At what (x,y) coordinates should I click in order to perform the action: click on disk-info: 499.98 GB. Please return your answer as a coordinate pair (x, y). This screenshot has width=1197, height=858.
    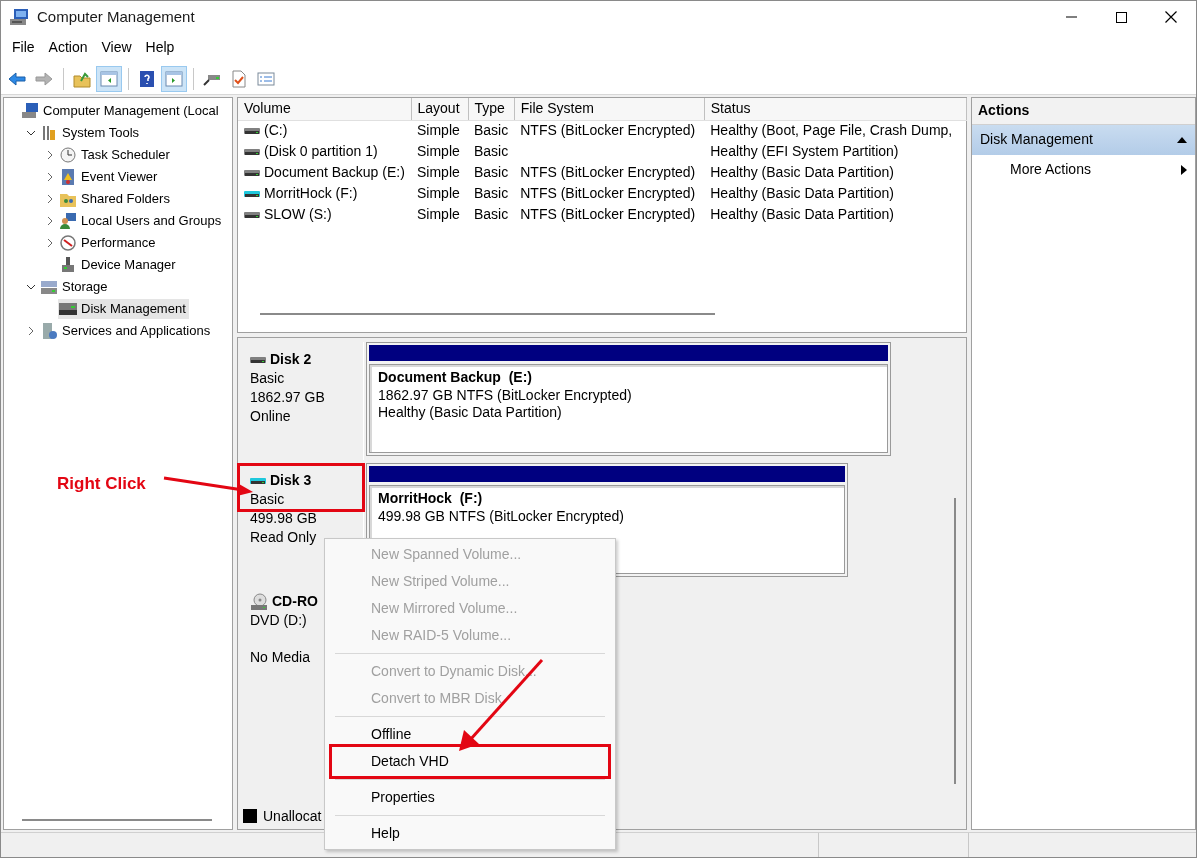
    Looking at the image, I should click on (283, 518).